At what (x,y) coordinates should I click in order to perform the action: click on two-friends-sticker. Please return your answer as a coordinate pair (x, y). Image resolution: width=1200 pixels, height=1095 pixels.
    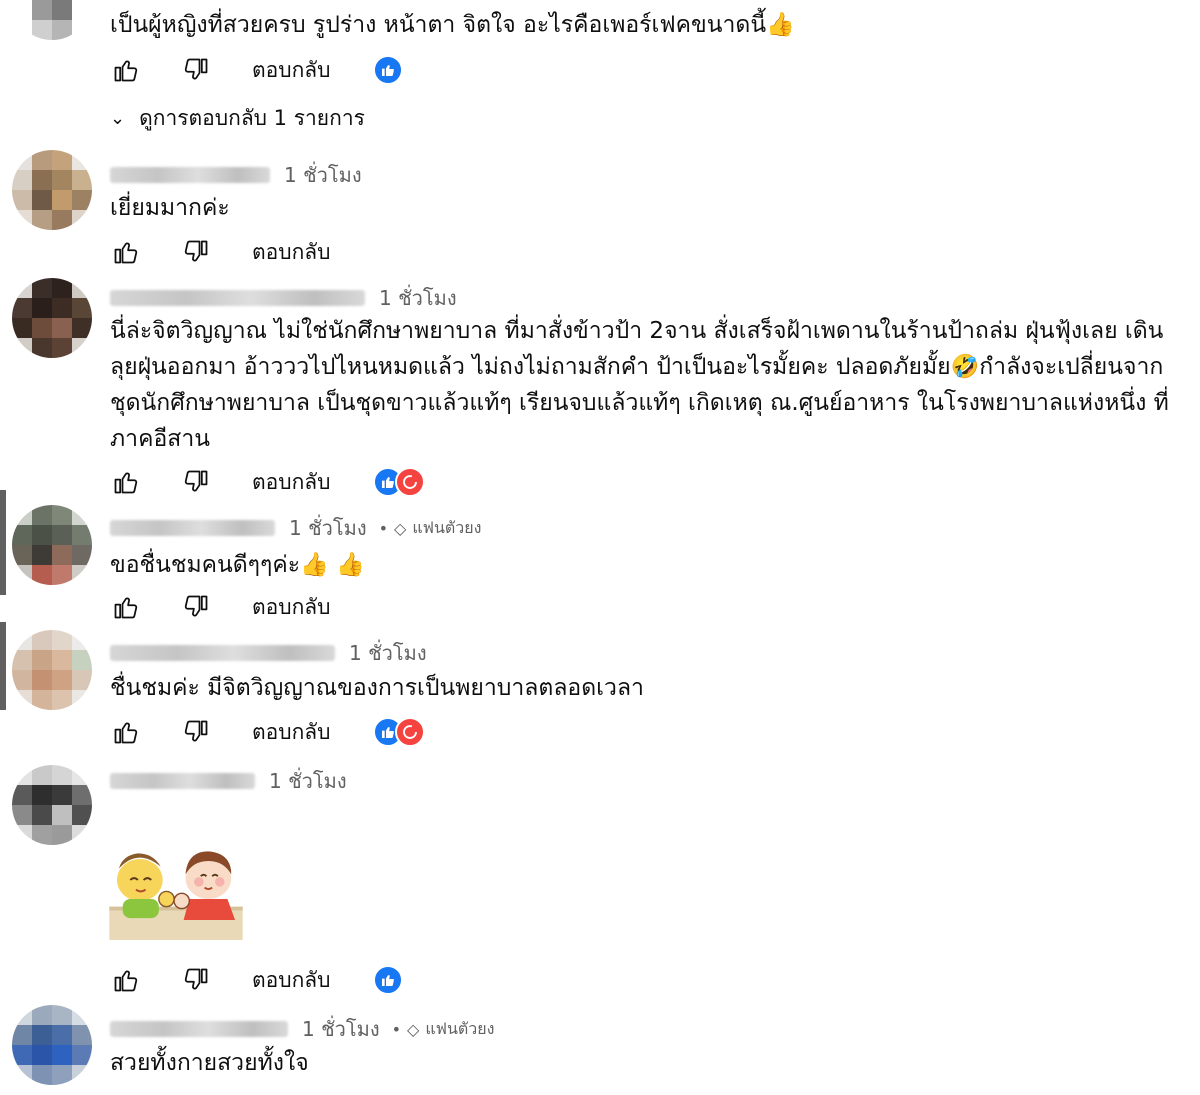
    Looking at the image, I should click on (176, 895).